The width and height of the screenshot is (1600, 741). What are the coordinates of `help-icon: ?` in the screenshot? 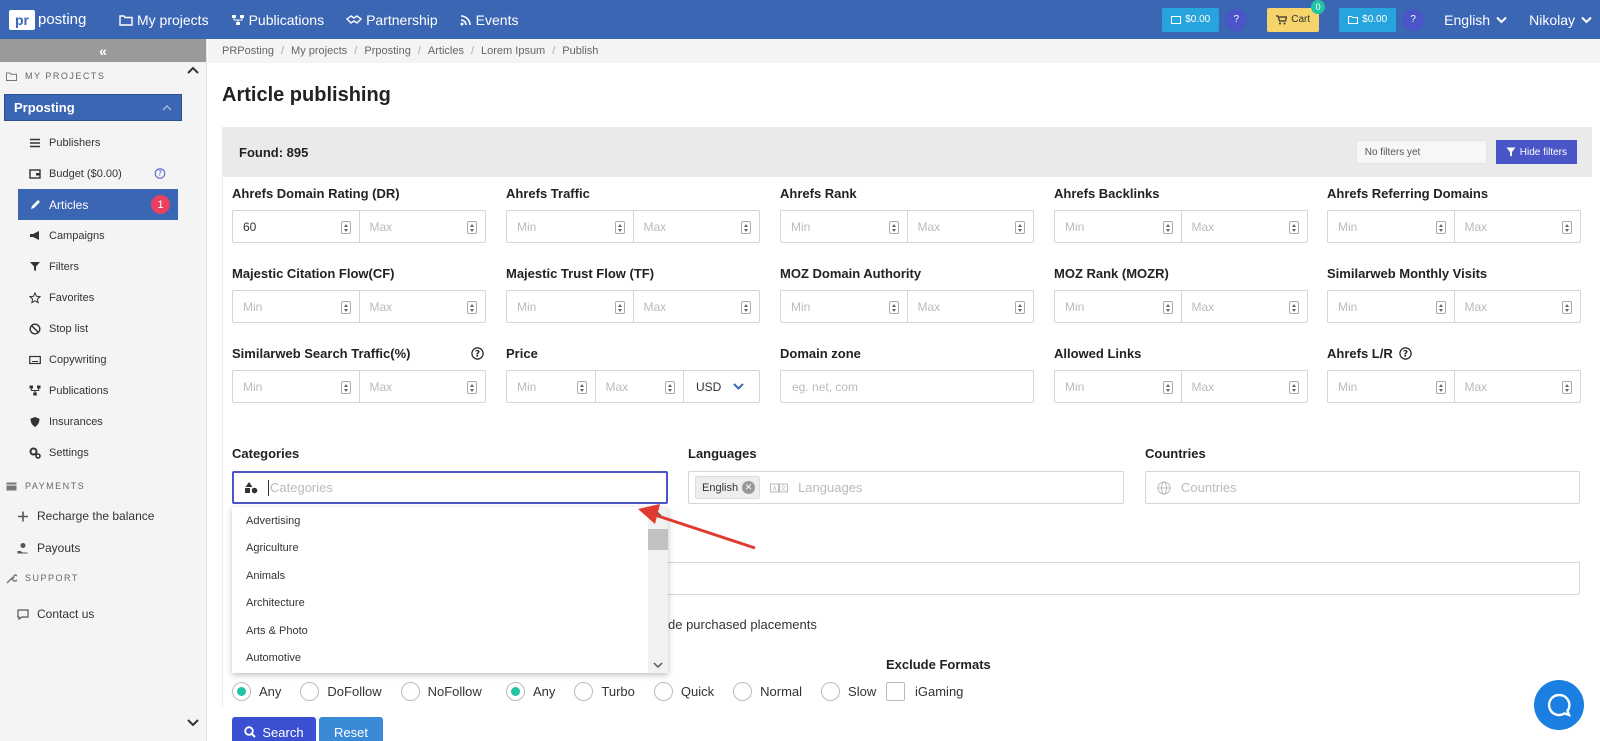 It's located at (1413, 19).